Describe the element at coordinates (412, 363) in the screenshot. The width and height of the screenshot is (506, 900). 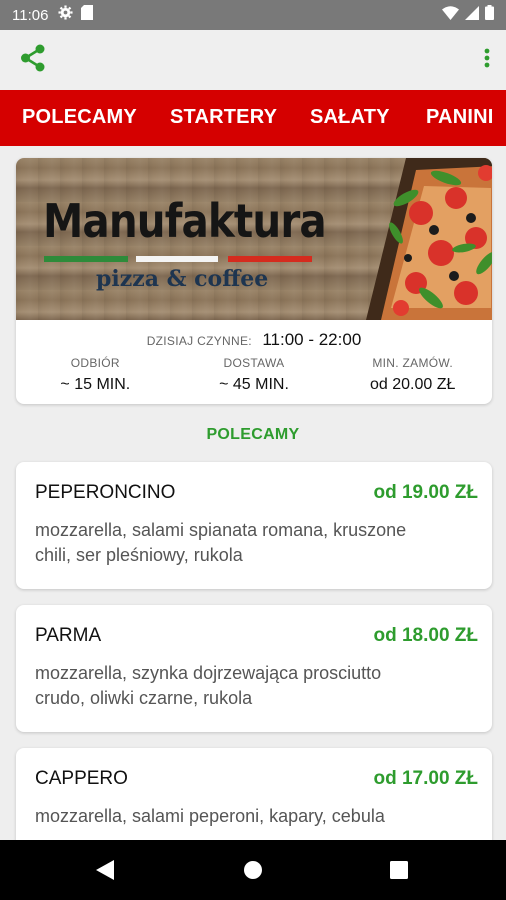
I see `min-order-label: MIN. ZAMÓW.` at that location.